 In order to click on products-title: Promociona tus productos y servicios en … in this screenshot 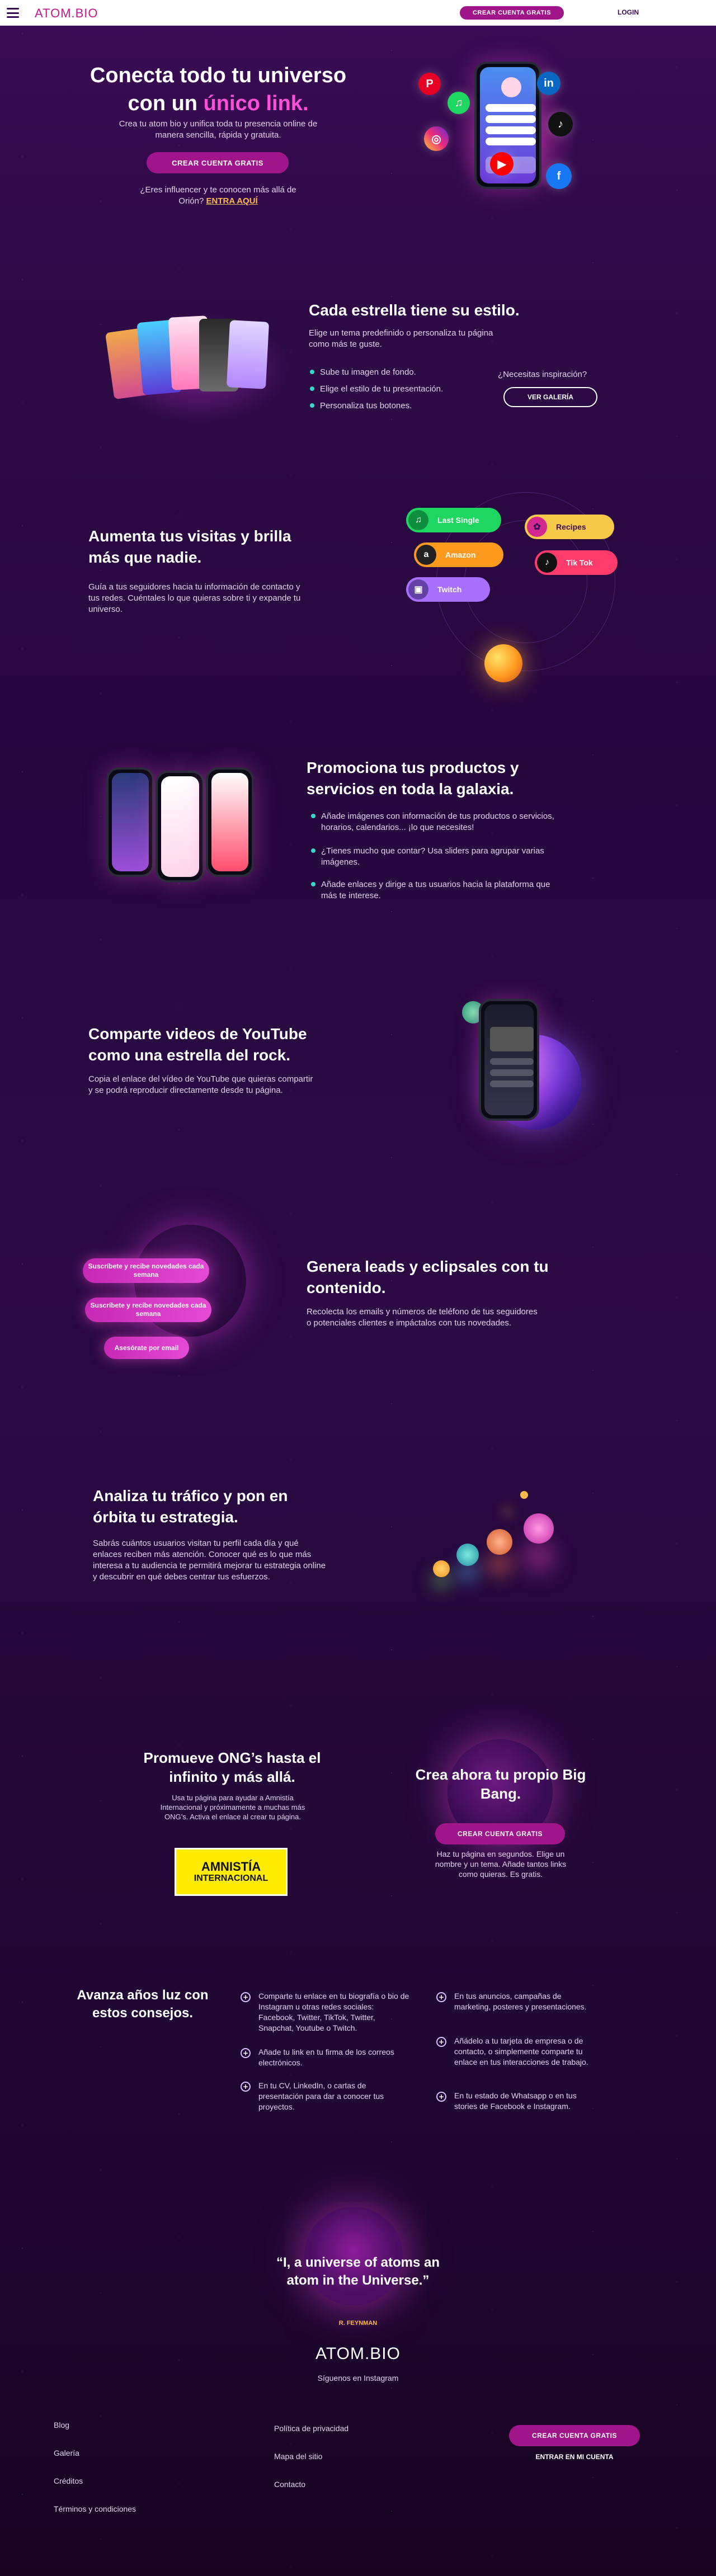, I will do `click(413, 778)`.